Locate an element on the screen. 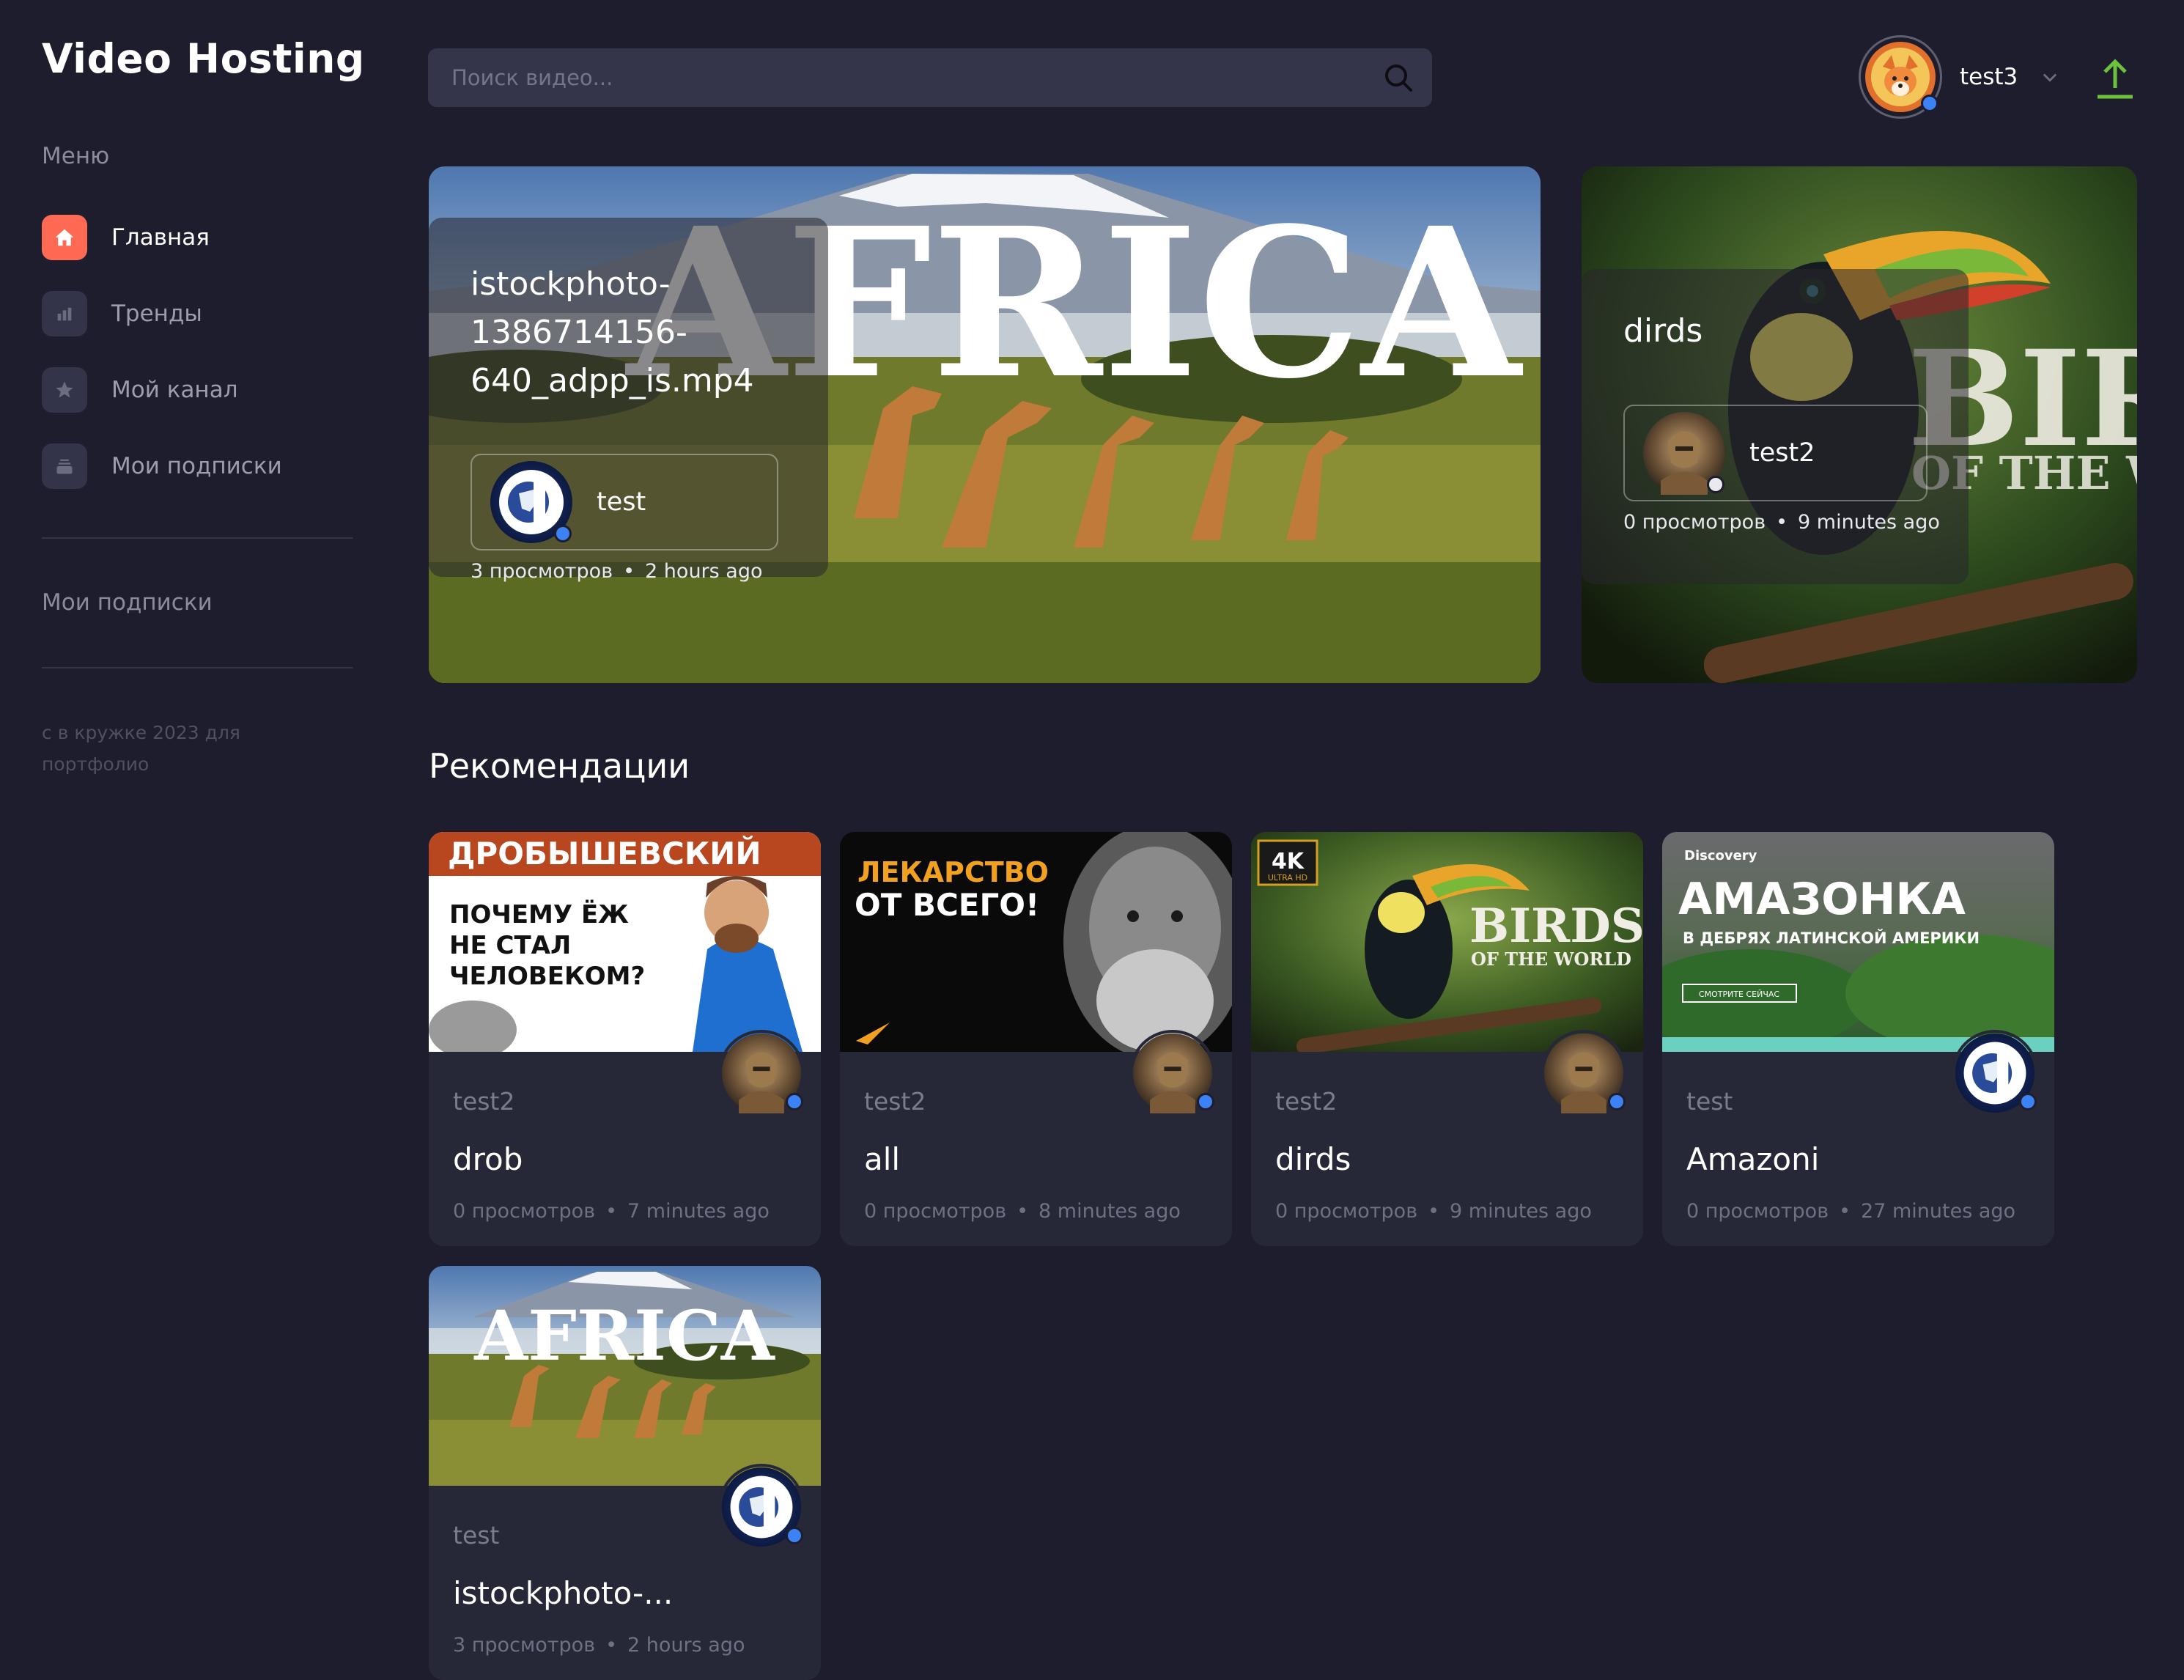 The image size is (2184, 1680). search-input is located at coordinates (902, 77).